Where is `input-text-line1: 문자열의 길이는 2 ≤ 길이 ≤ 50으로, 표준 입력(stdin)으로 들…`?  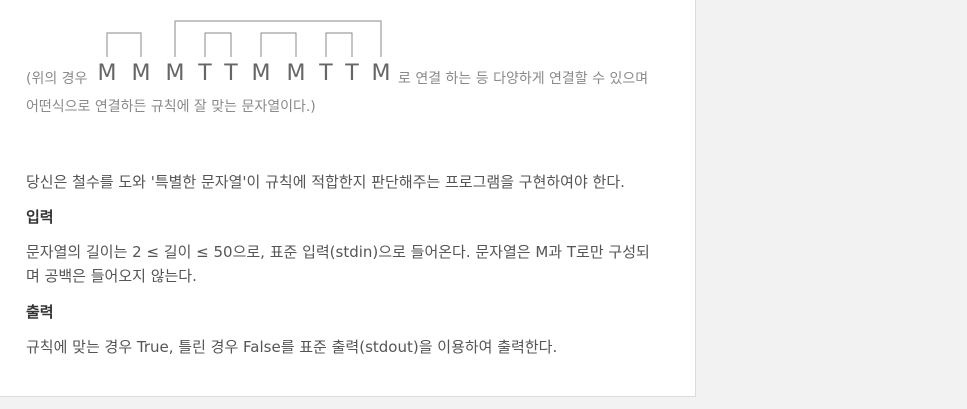 input-text-line1: 문자열의 길이는 2 ≤ 길이 ≤ 50으로, 표준 입력(stdin)으로 들… is located at coordinates (338, 252).